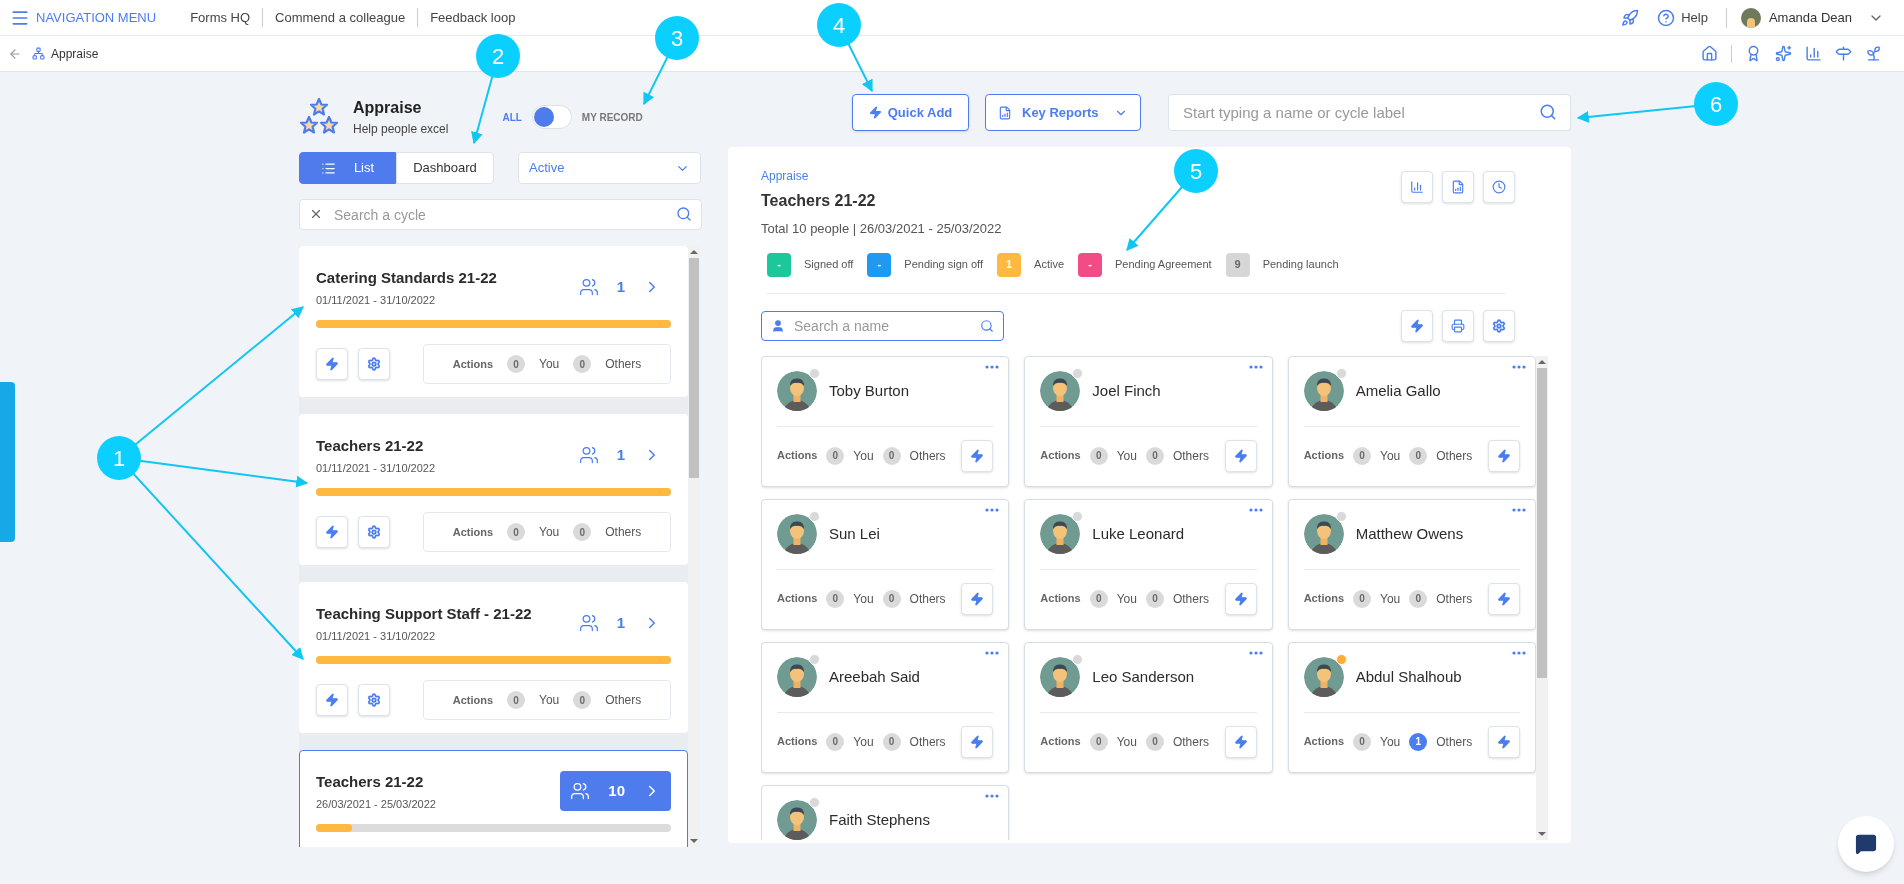  Describe the element at coordinates (1398, 390) in the screenshot. I see `person-name: Amelia Gallo` at that location.